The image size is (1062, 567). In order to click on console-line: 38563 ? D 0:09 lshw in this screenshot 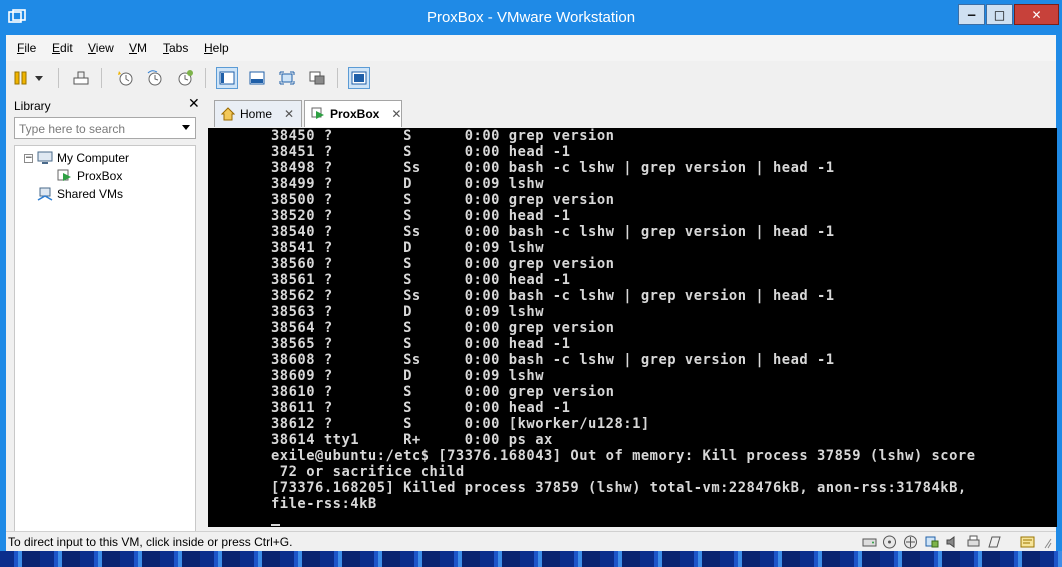, I will do `click(407, 312)`.